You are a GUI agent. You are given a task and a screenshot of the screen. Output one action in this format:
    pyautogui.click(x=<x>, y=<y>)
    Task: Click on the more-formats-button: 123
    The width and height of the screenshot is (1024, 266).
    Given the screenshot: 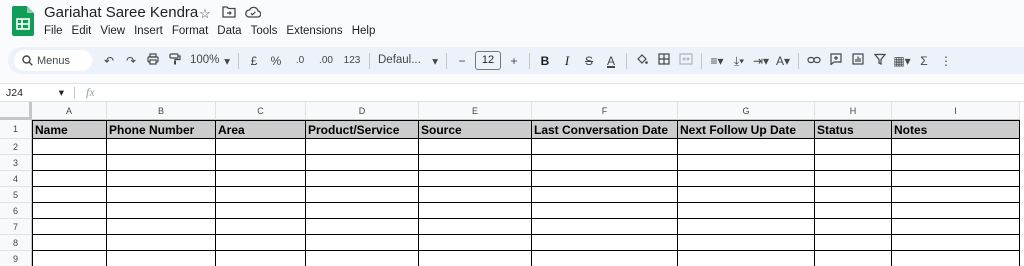 What is the action you would take?
    pyautogui.click(x=352, y=61)
    